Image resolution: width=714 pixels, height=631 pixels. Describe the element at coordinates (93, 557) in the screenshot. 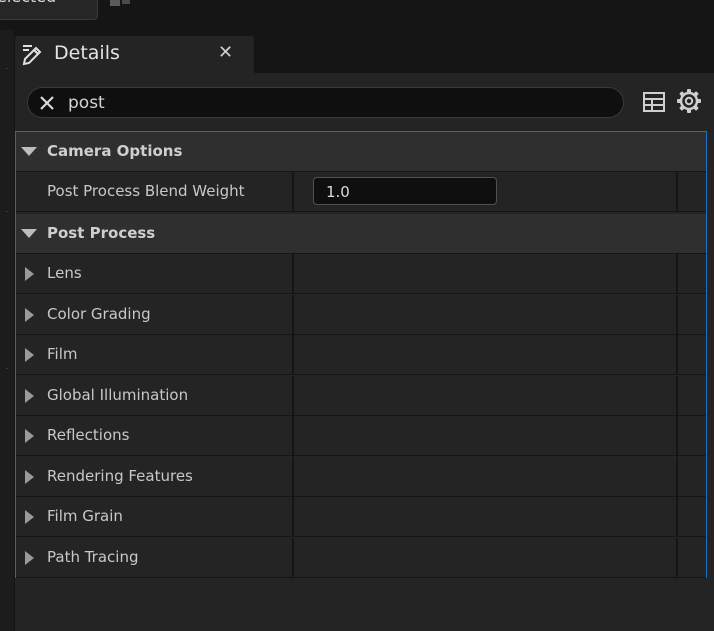

I see `subcategory-label: Path Tracing` at that location.